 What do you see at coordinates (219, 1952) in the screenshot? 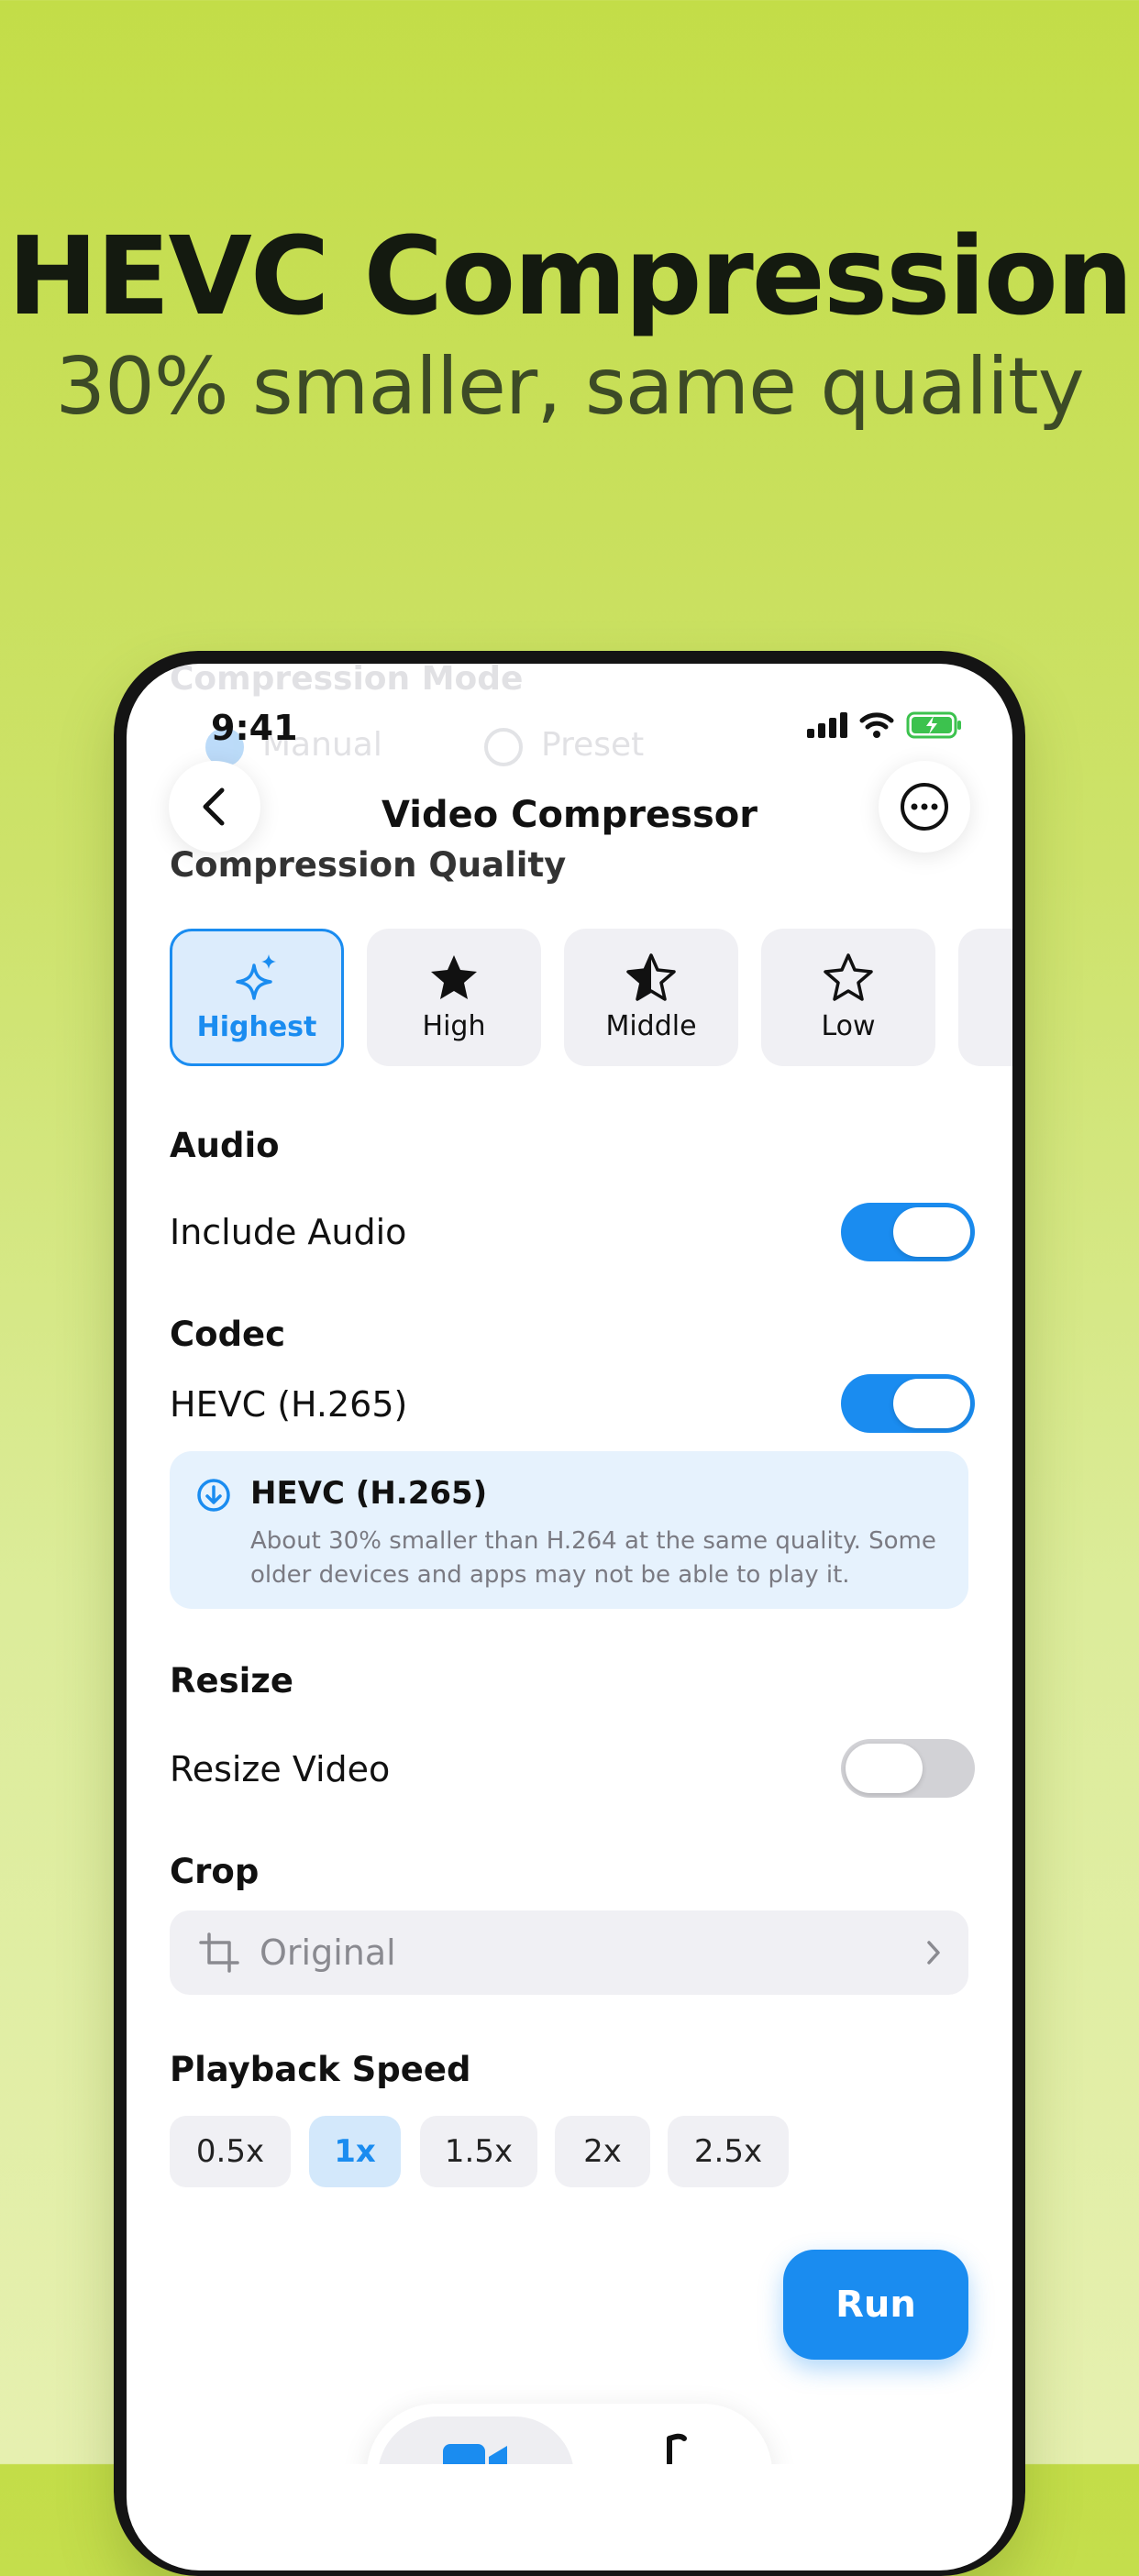
I see `crop-icon` at bounding box center [219, 1952].